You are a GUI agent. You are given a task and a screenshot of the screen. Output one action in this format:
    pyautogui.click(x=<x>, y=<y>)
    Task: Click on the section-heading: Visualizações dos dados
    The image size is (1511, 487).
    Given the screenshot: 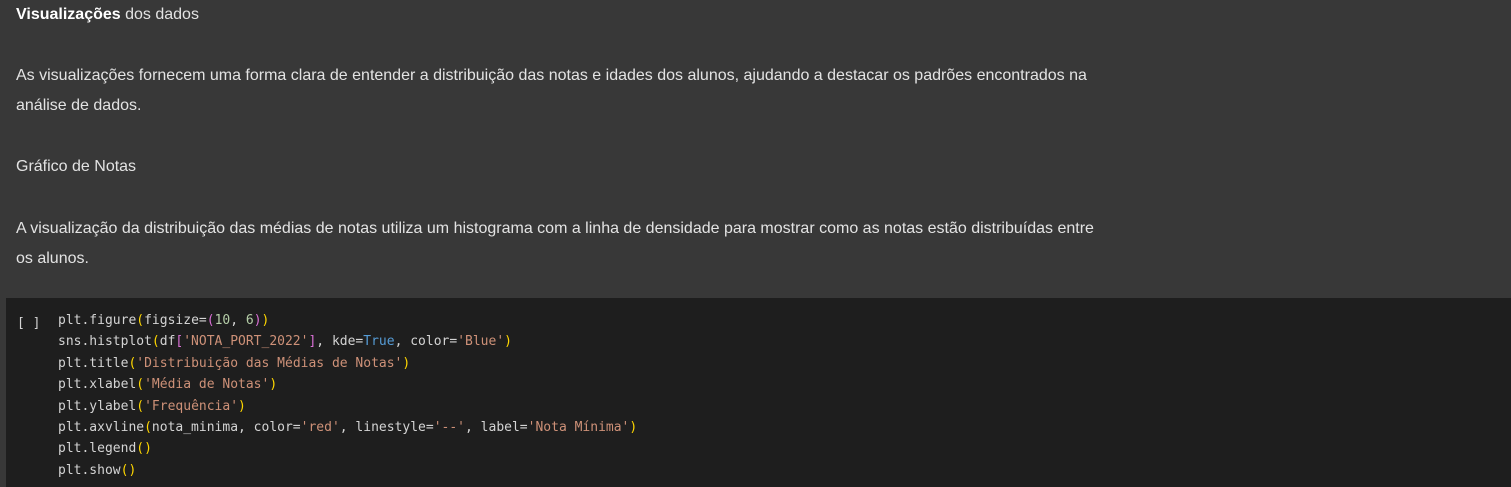 What is the action you would take?
    pyautogui.click(x=107, y=15)
    